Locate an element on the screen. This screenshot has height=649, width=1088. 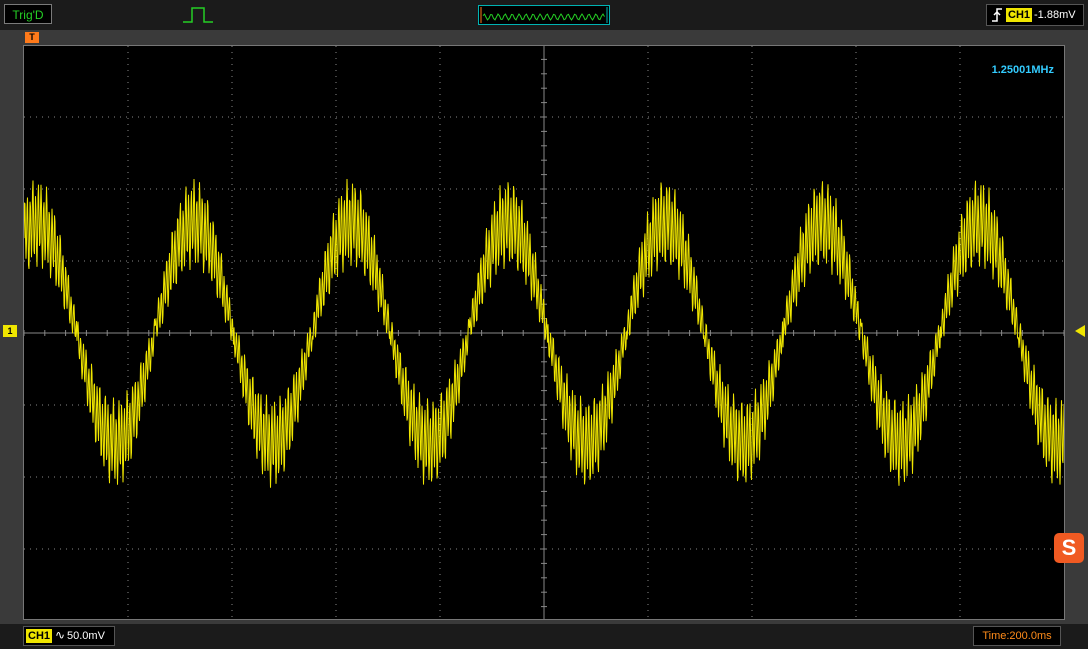
frequency-readout: 1.25001MHz is located at coordinates (1022, 70).